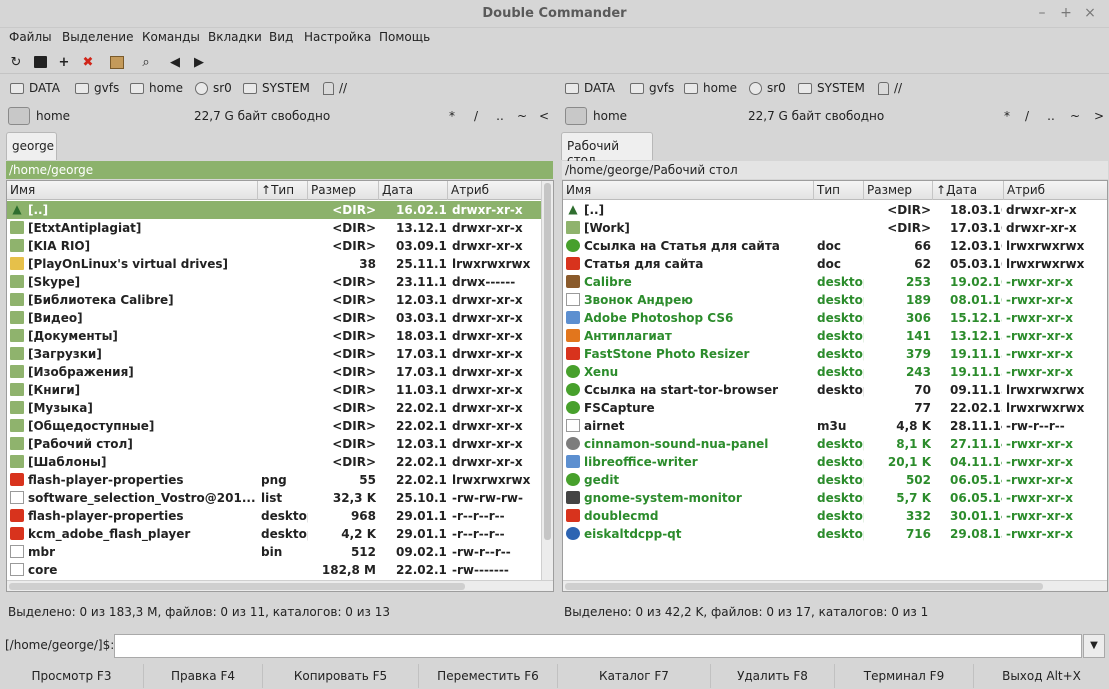  Describe the element at coordinates (835, 336) in the screenshot. I see `file-row: Антиплагиат desktop 141 13.12.15 -rwxr-xr-x` at that location.